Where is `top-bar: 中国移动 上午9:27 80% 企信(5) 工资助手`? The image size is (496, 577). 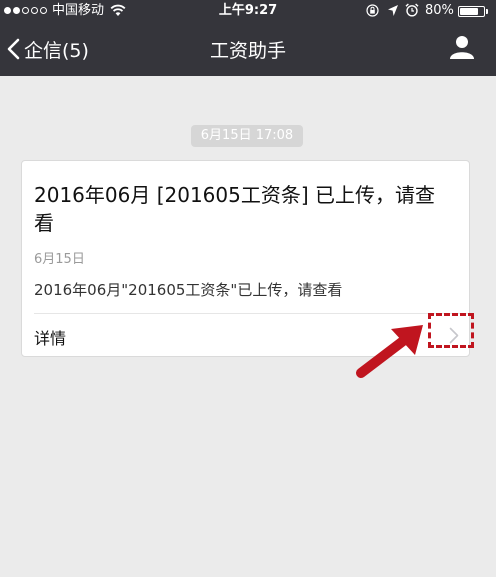
top-bar: 中国移动 上午9:27 80% 企信(5) 工资助手 is located at coordinates (248, 38).